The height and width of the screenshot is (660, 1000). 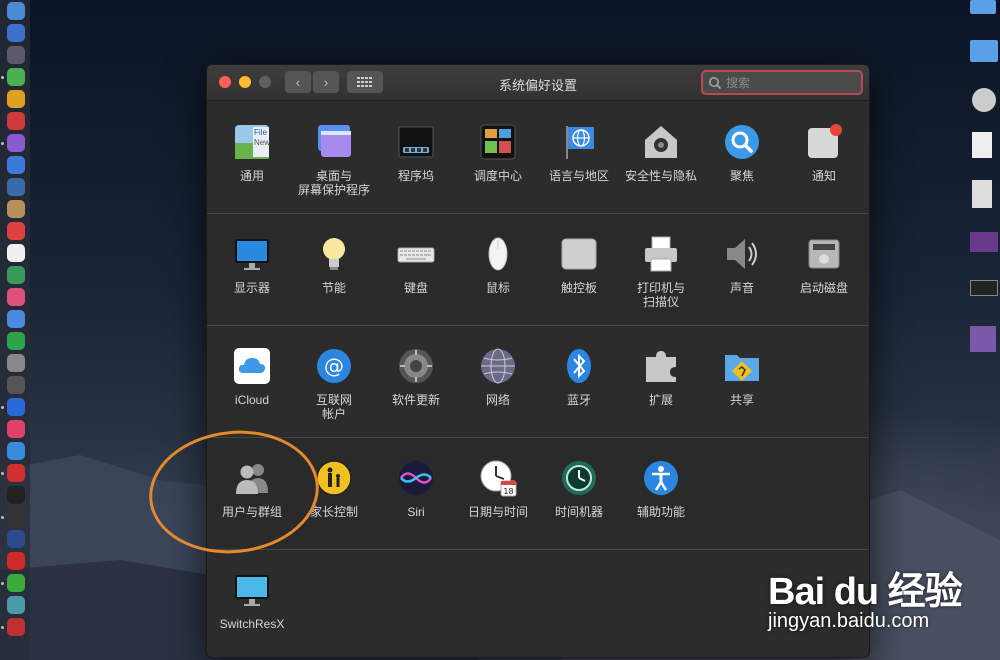 I want to click on pane-general: File New 通用, so click(x=252, y=153).